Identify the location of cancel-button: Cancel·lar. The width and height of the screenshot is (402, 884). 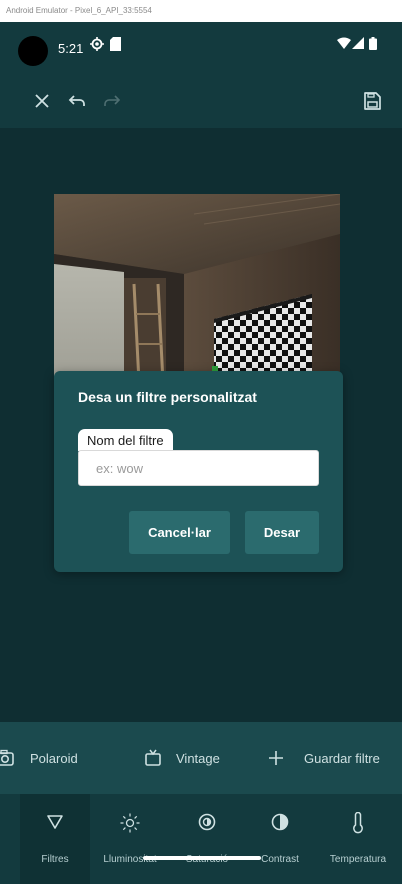
(179, 532).